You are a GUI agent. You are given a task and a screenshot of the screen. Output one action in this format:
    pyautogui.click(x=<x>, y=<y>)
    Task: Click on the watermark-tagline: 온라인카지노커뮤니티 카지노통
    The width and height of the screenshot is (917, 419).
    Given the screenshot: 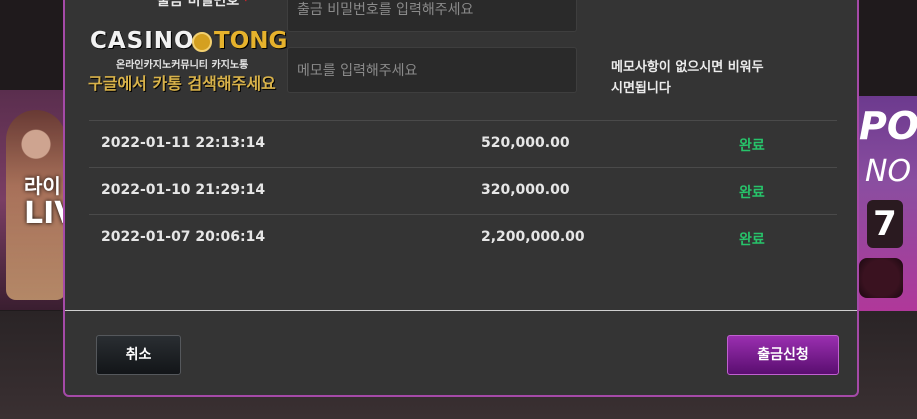 What is the action you would take?
    pyautogui.click(x=182, y=65)
    